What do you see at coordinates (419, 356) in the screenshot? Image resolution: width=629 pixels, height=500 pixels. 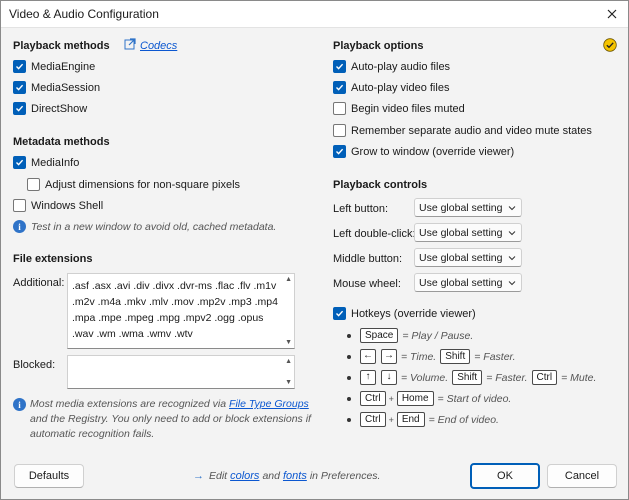 I see `time-desc: = Time.` at bounding box center [419, 356].